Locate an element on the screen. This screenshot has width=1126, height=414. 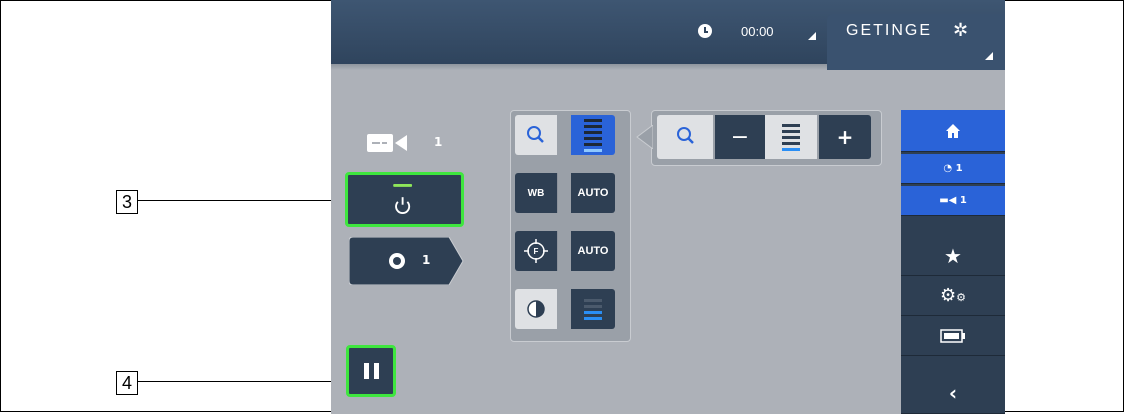
pause-icon is located at coordinates (371, 371).